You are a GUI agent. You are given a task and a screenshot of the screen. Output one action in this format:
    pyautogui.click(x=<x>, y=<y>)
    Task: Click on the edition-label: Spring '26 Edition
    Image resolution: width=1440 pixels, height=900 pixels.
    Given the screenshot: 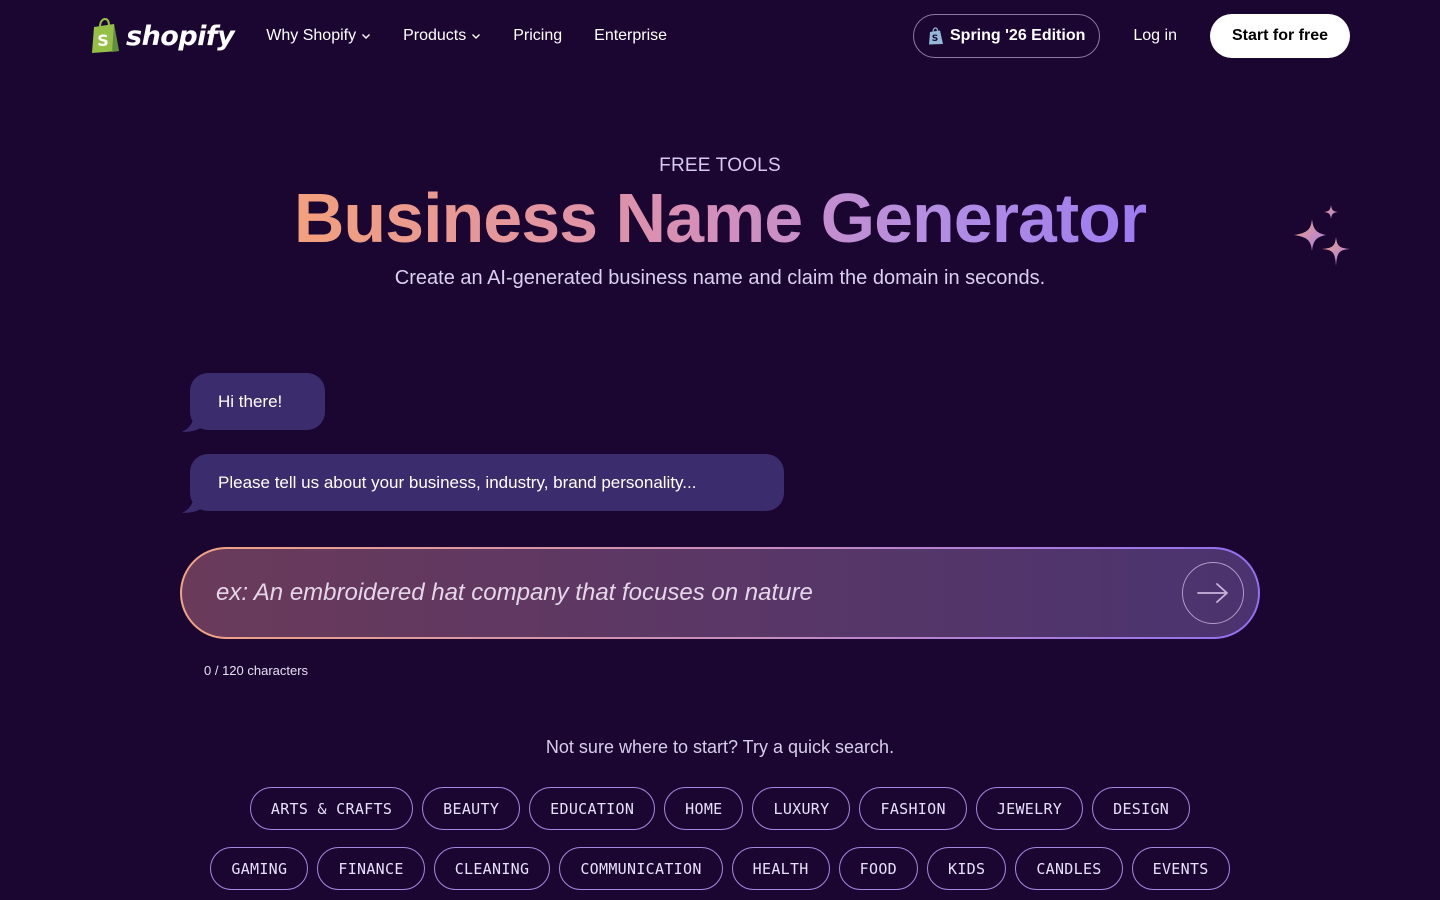 What is the action you would take?
    pyautogui.click(x=1018, y=35)
    